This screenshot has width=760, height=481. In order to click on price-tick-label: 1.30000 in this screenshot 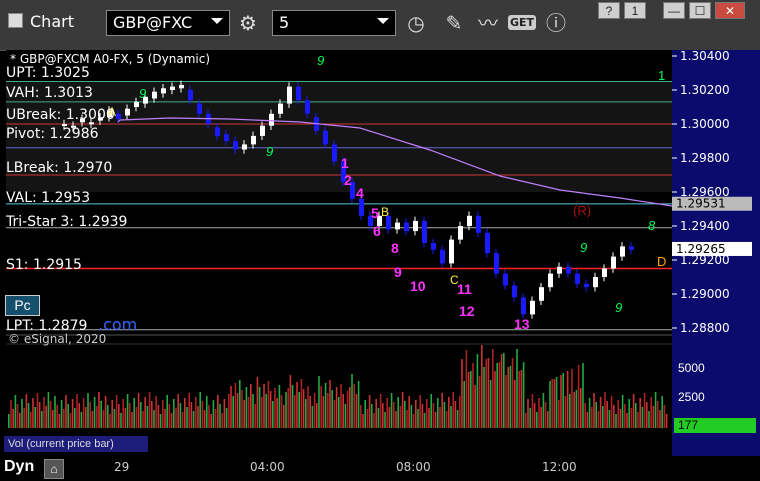, I will do `click(705, 124)`.